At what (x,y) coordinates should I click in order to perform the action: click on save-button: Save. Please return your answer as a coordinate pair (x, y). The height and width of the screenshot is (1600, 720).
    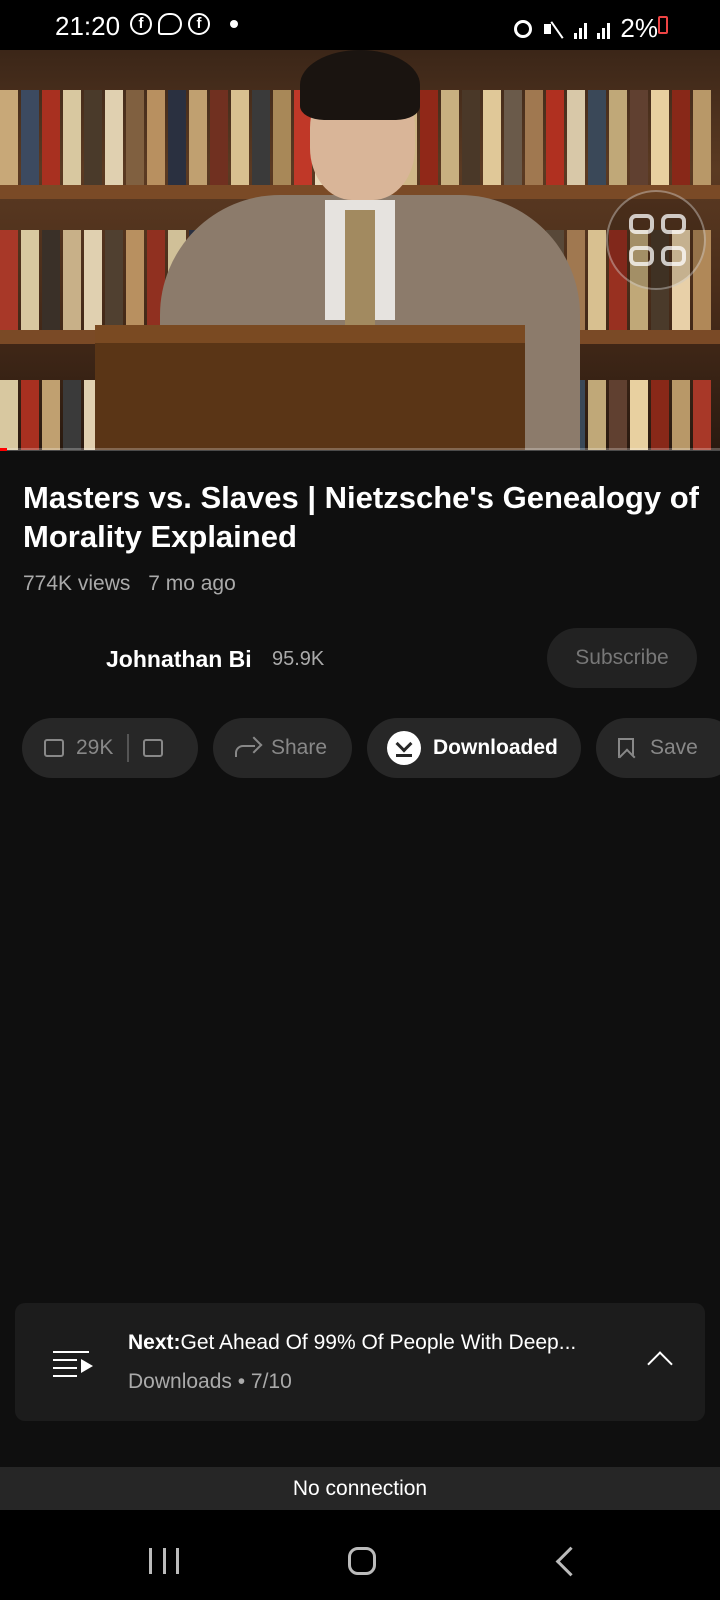
    Looking at the image, I should click on (658, 748).